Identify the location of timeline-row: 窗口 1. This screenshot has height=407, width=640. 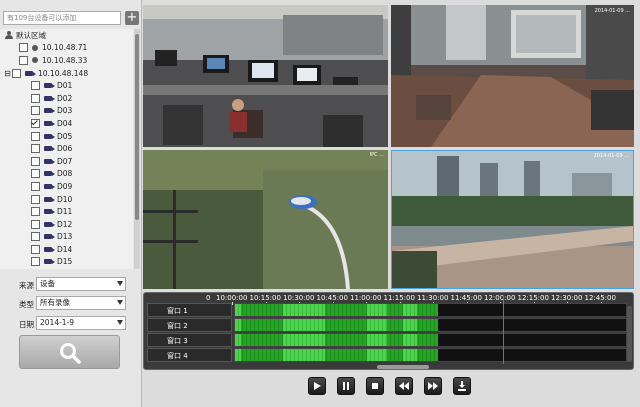
(387, 310).